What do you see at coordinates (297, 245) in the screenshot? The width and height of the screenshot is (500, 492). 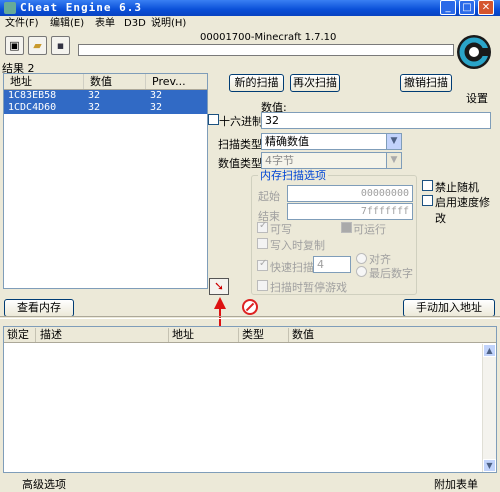 I see `copy-on-write-label: 写入时复制` at bounding box center [297, 245].